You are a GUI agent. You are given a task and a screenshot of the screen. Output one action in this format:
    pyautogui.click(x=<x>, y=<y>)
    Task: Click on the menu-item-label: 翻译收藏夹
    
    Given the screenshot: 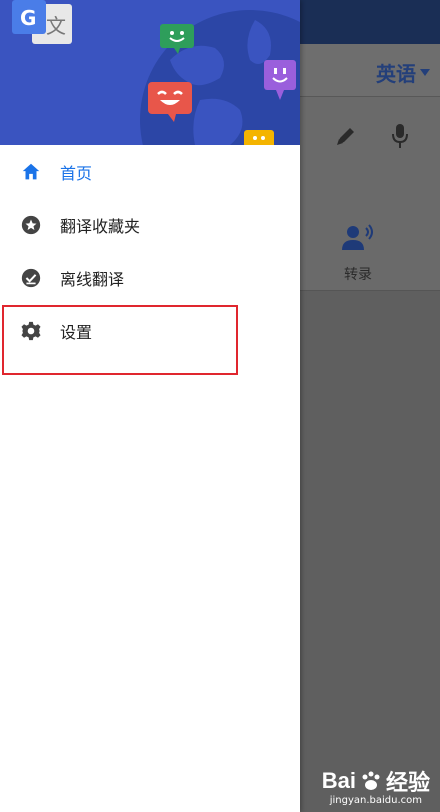 What is the action you would take?
    pyautogui.click(x=100, y=226)
    